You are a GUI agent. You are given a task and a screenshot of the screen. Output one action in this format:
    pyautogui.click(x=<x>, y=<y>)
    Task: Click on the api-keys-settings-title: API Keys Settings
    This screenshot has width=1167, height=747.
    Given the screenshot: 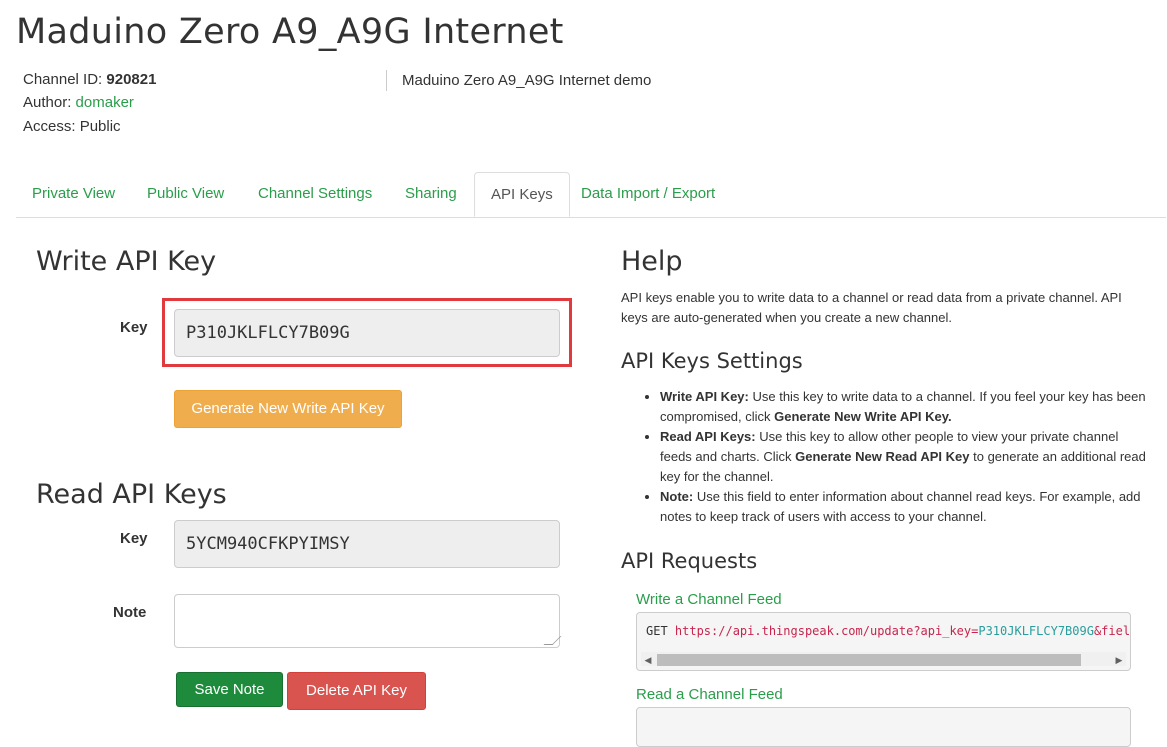 What is the action you would take?
    pyautogui.click(x=712, y=361)
    